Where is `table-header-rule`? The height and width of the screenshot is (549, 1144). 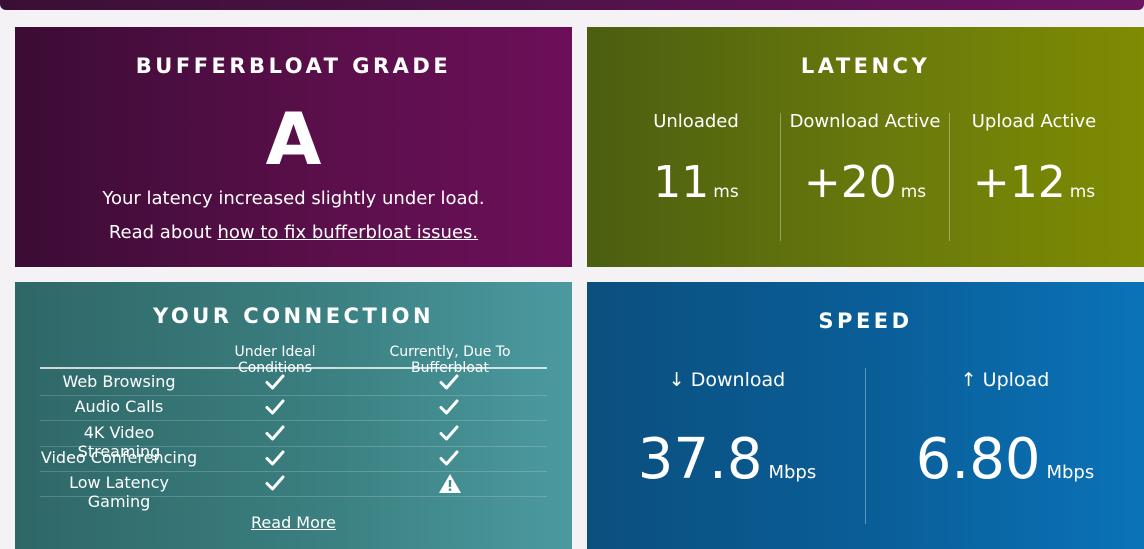
table-header-rule is located at coordinates (293, 368).